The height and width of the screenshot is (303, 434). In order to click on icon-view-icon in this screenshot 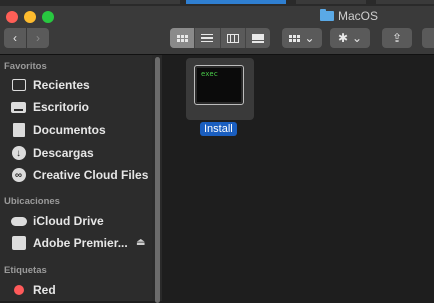, I will do `click(182, 38)`.